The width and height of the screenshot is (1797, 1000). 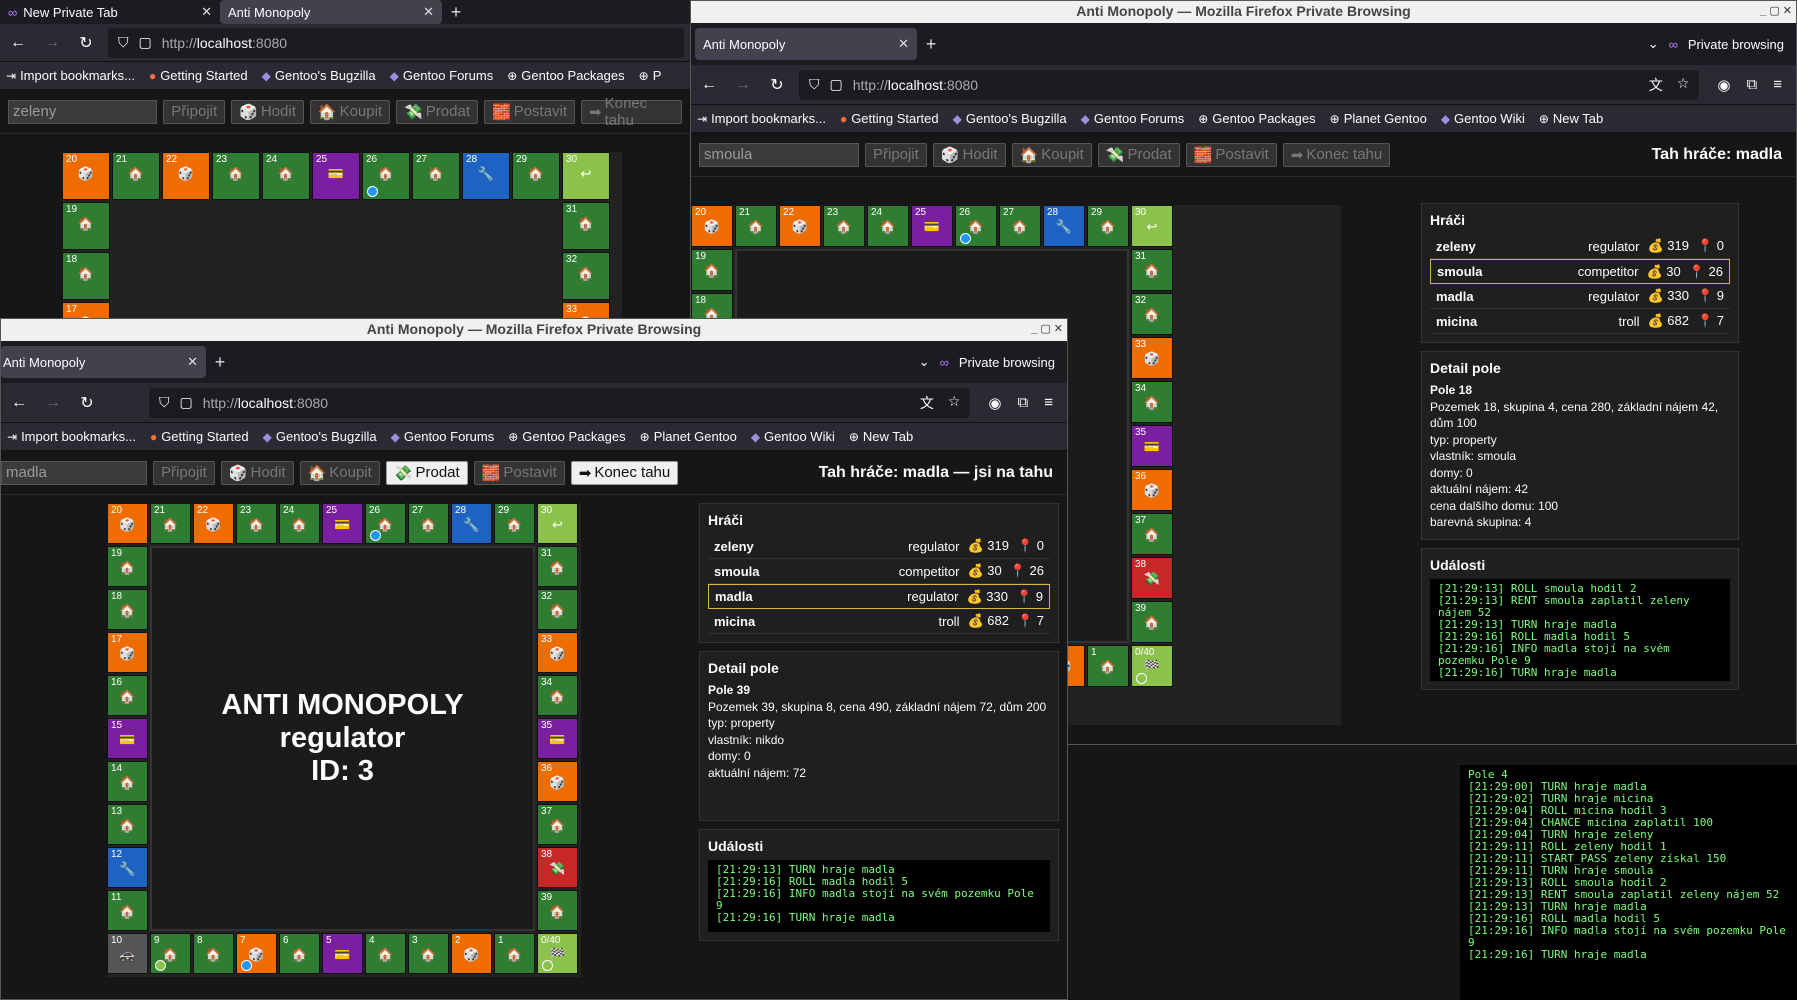 I want to click on bookmark-planet: ⊕ Planet Gentoo, so click(x=688, y=436).